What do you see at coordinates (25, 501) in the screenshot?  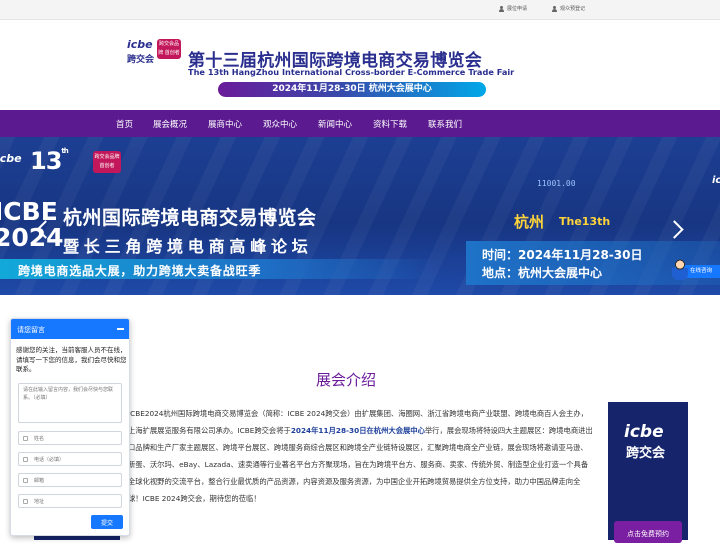 I see `location-icon` at bounding box center [25, 501].